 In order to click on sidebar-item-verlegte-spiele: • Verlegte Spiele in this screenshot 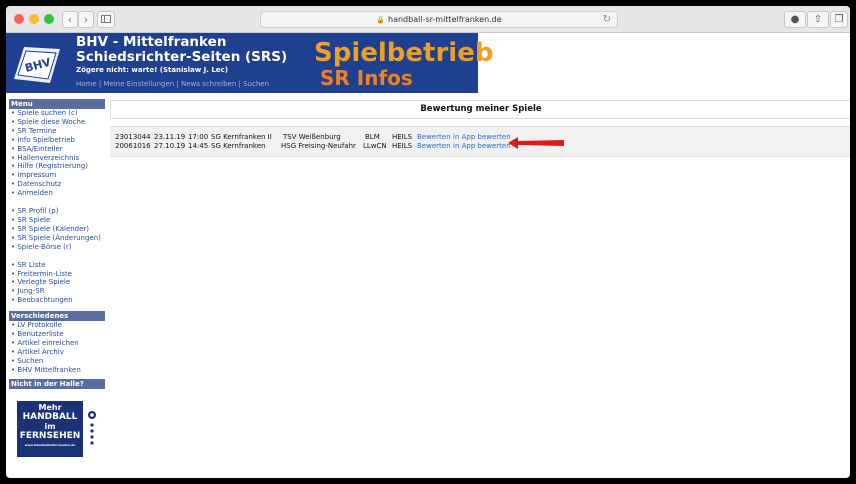, I will do `click(57, 282)`.